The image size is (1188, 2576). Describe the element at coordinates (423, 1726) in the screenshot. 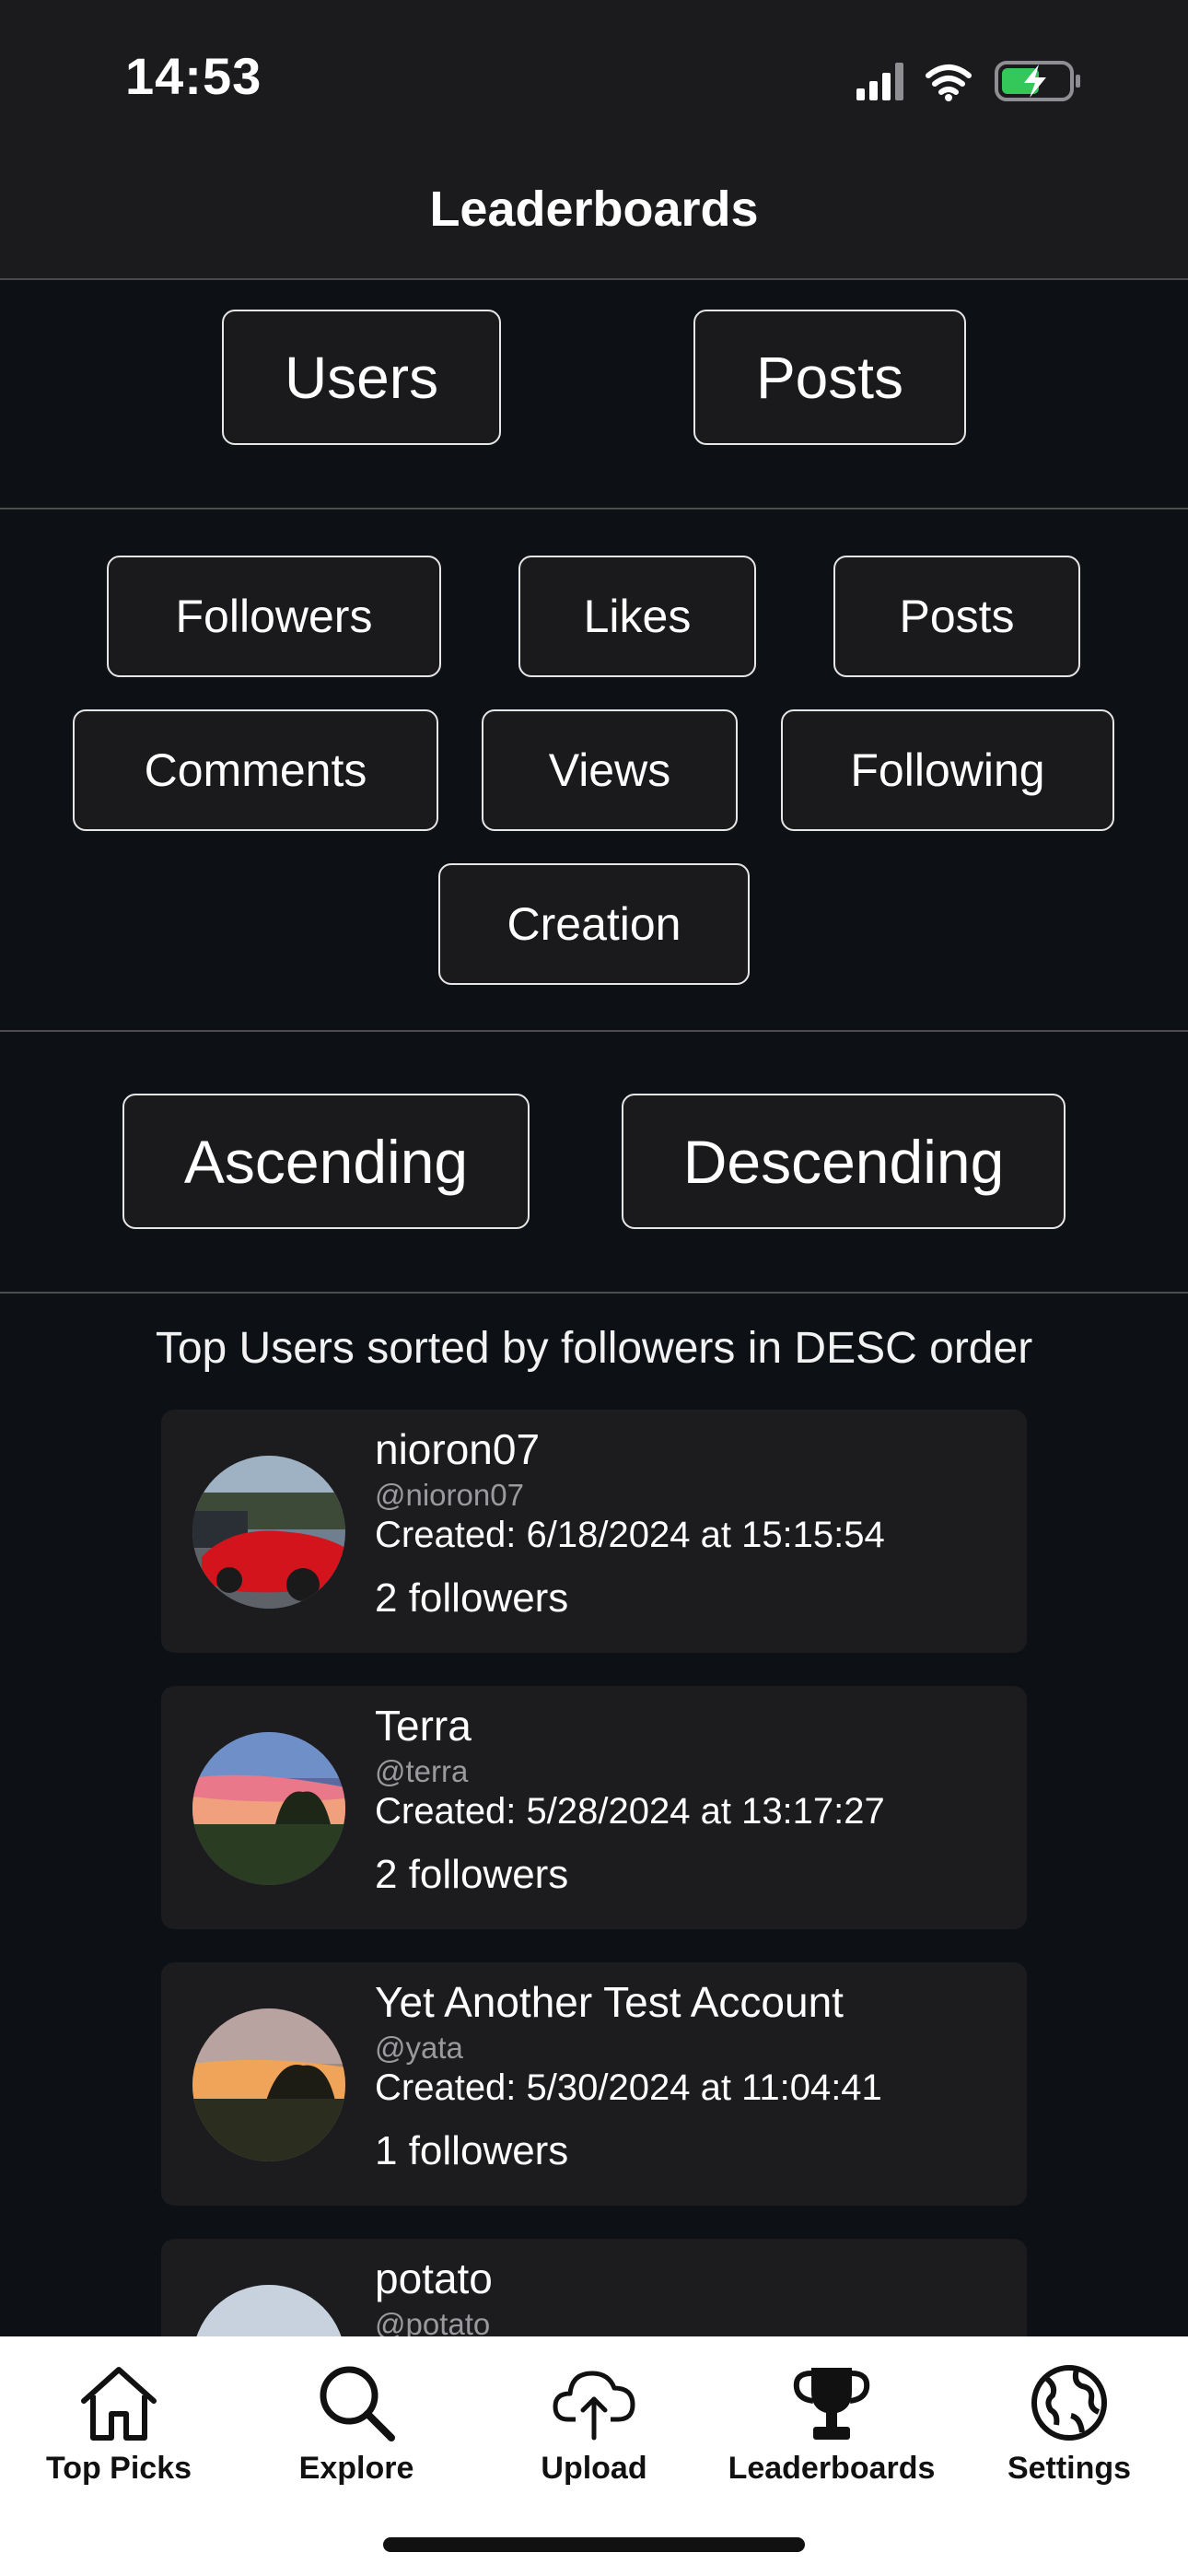

I see `user-name: Terra` at that location.